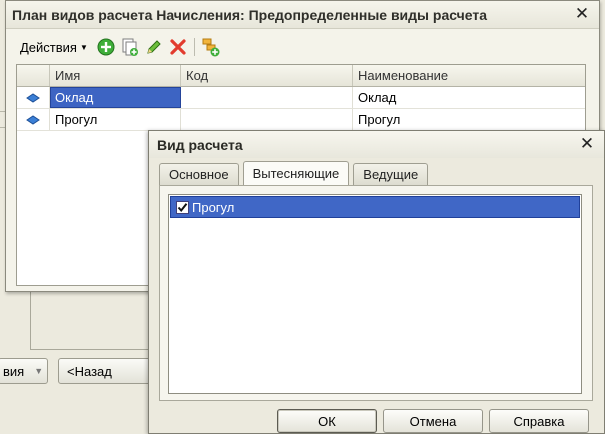  I want to click on add-icon, so click(106, 47).